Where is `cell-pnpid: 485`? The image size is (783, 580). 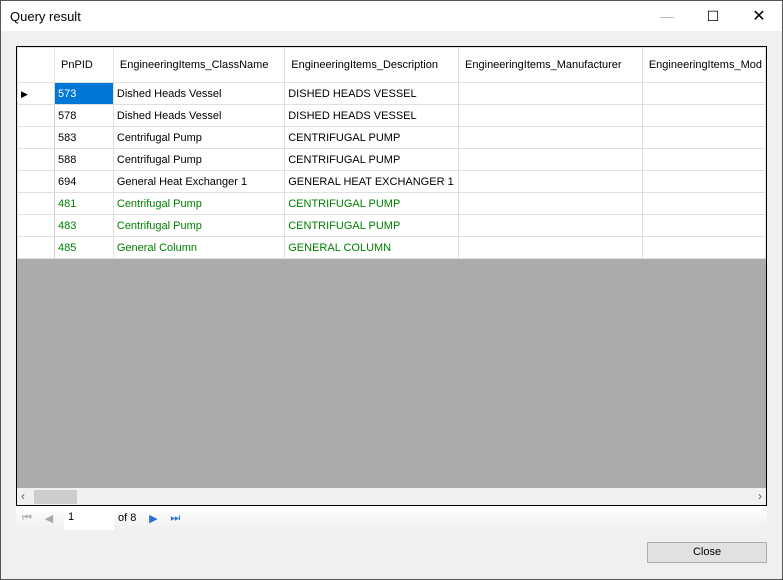
cell-pnpid: 485 is located at coordinates (84, 247).